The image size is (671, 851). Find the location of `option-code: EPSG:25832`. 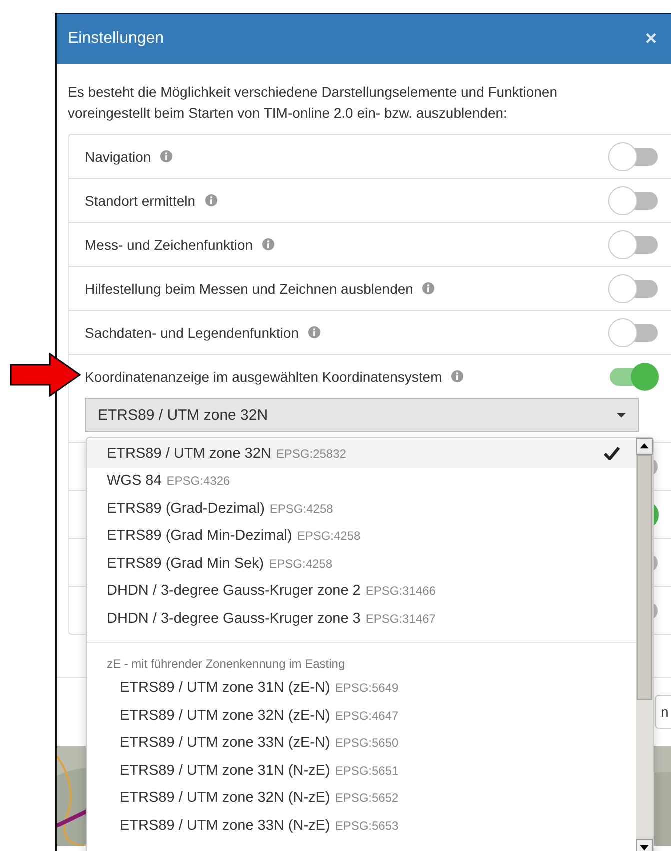

option-code: EPSG:25832 is located at coordinates (311, 453).